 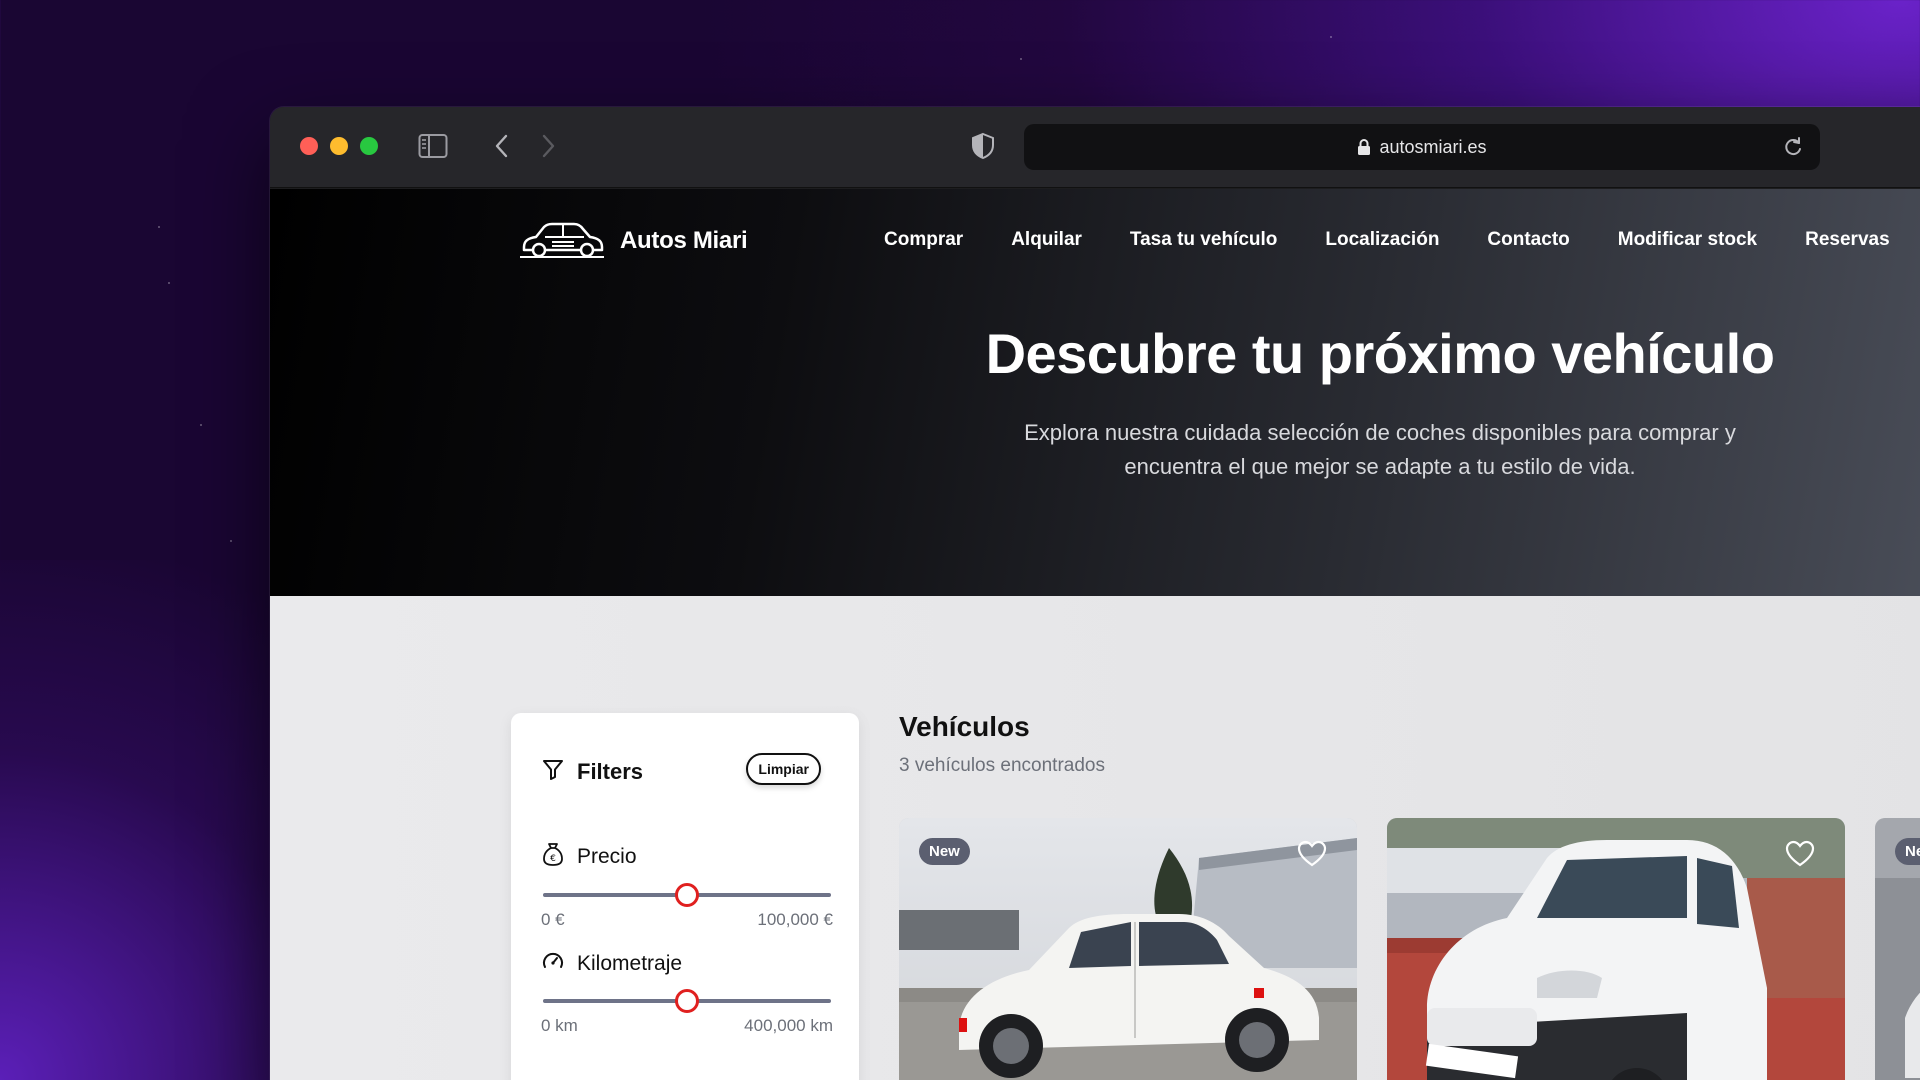 I want to click on mileage-max-value: 400,000 km, so click(x=788, y=1025).